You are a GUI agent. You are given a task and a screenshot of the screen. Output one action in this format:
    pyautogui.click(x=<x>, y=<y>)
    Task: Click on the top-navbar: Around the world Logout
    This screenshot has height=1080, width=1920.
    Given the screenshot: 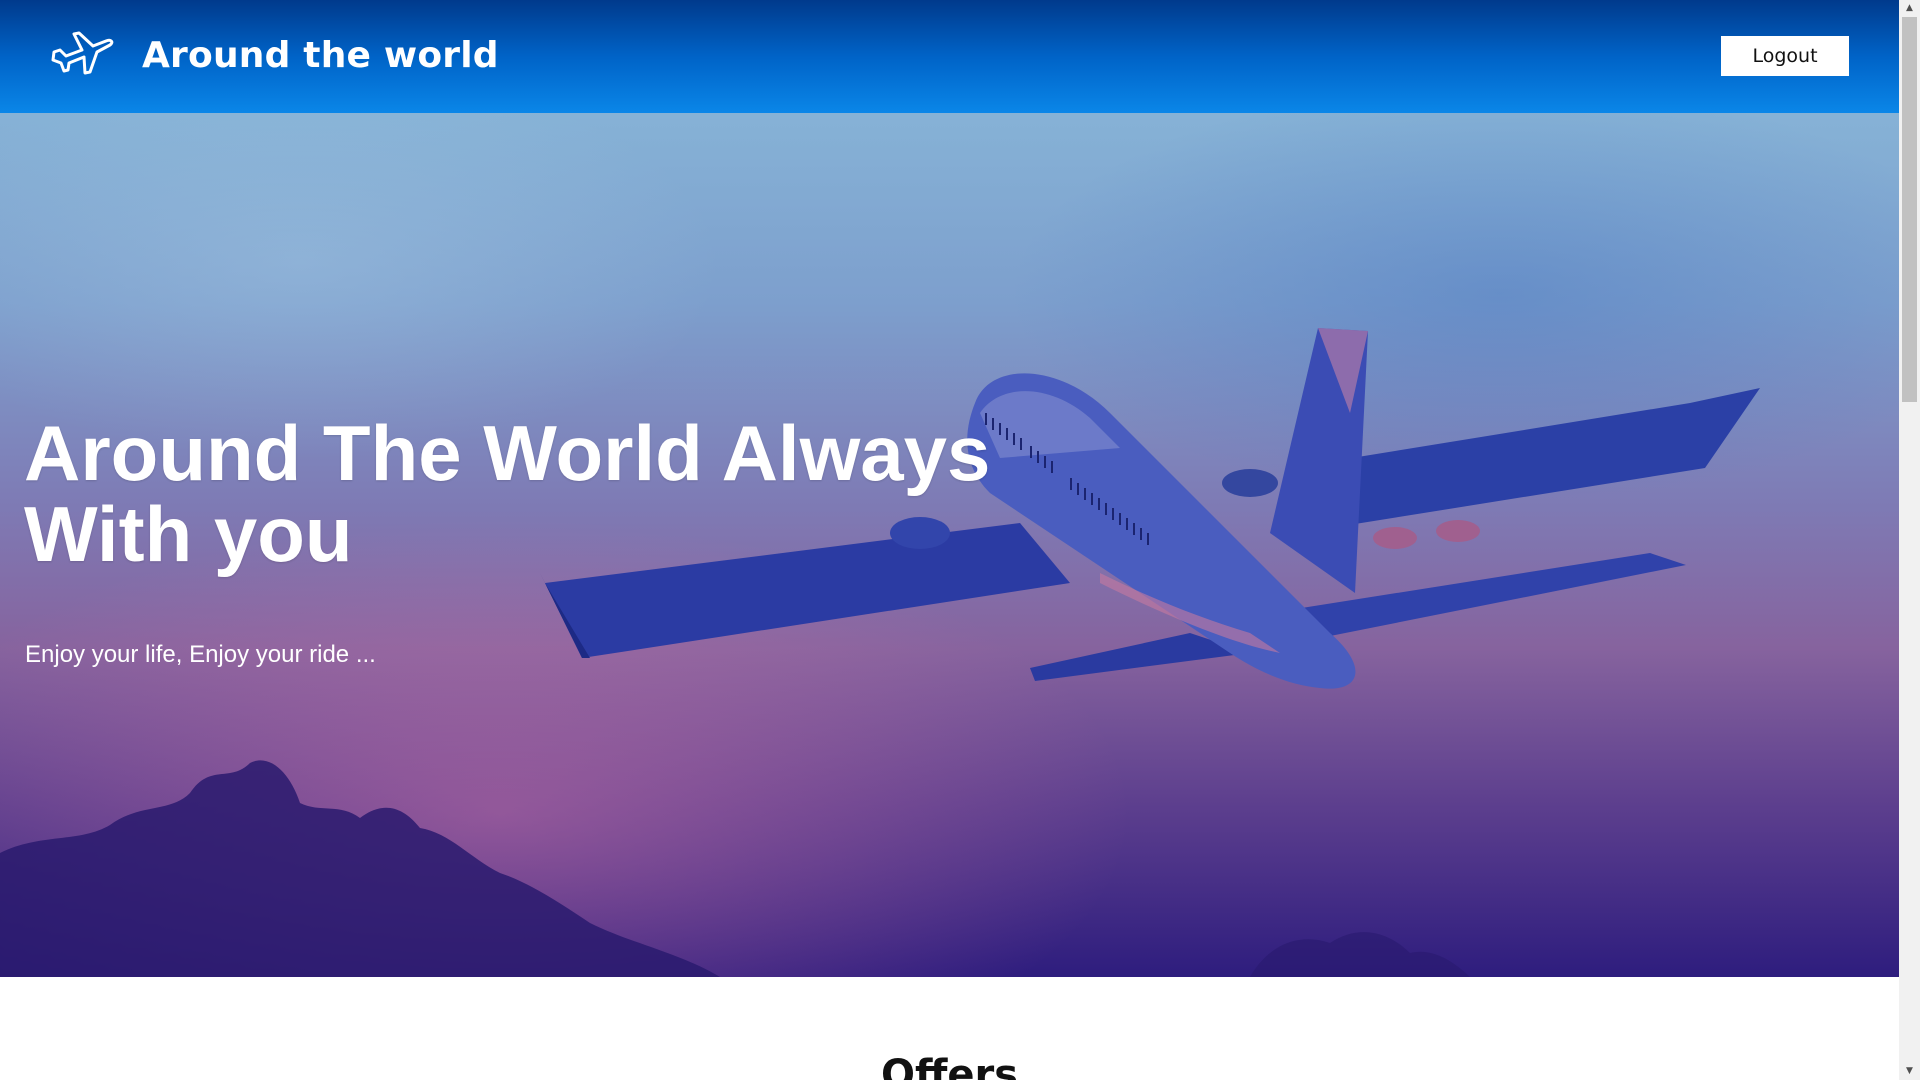 What is the action you would take?
    pyautogui.click(x=949, y=56)
    